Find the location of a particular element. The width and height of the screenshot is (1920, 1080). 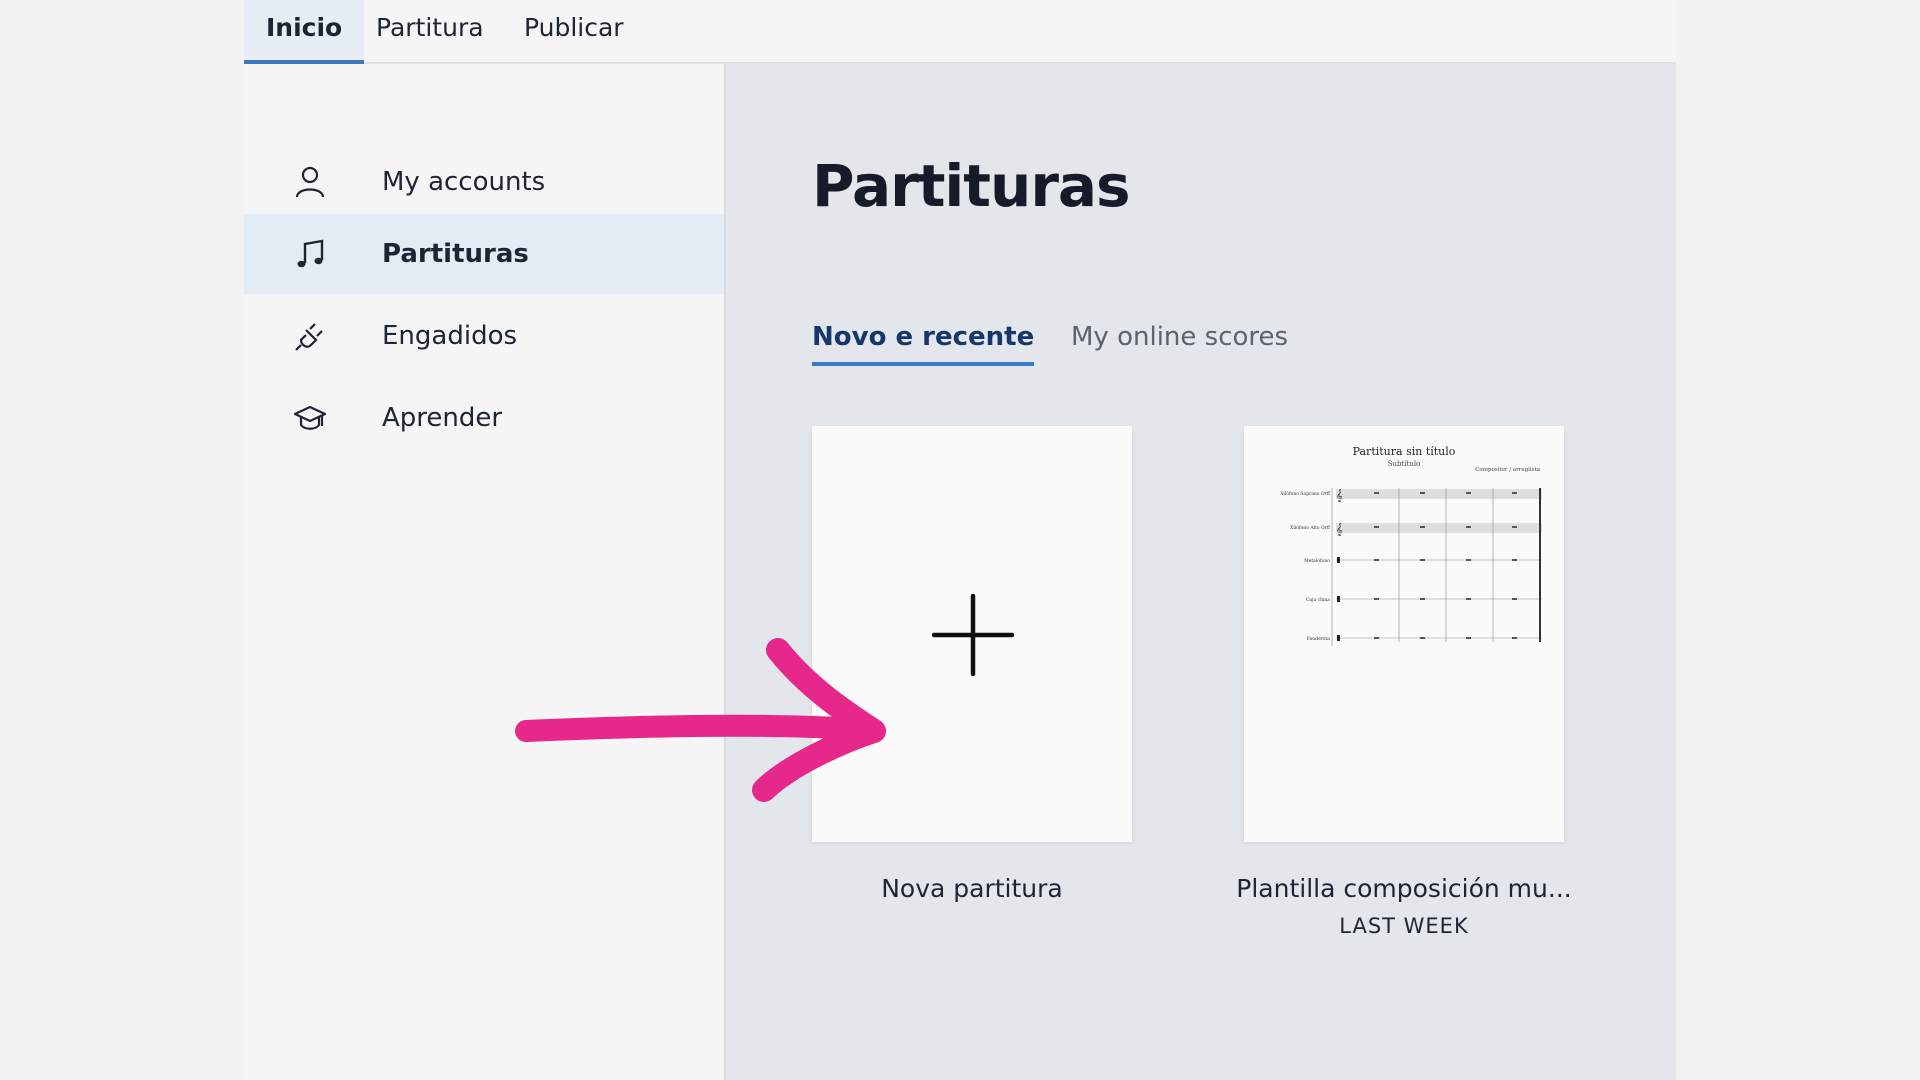

tab-novo-e-recente: Novo e recente is located at coordinates (923, 344).